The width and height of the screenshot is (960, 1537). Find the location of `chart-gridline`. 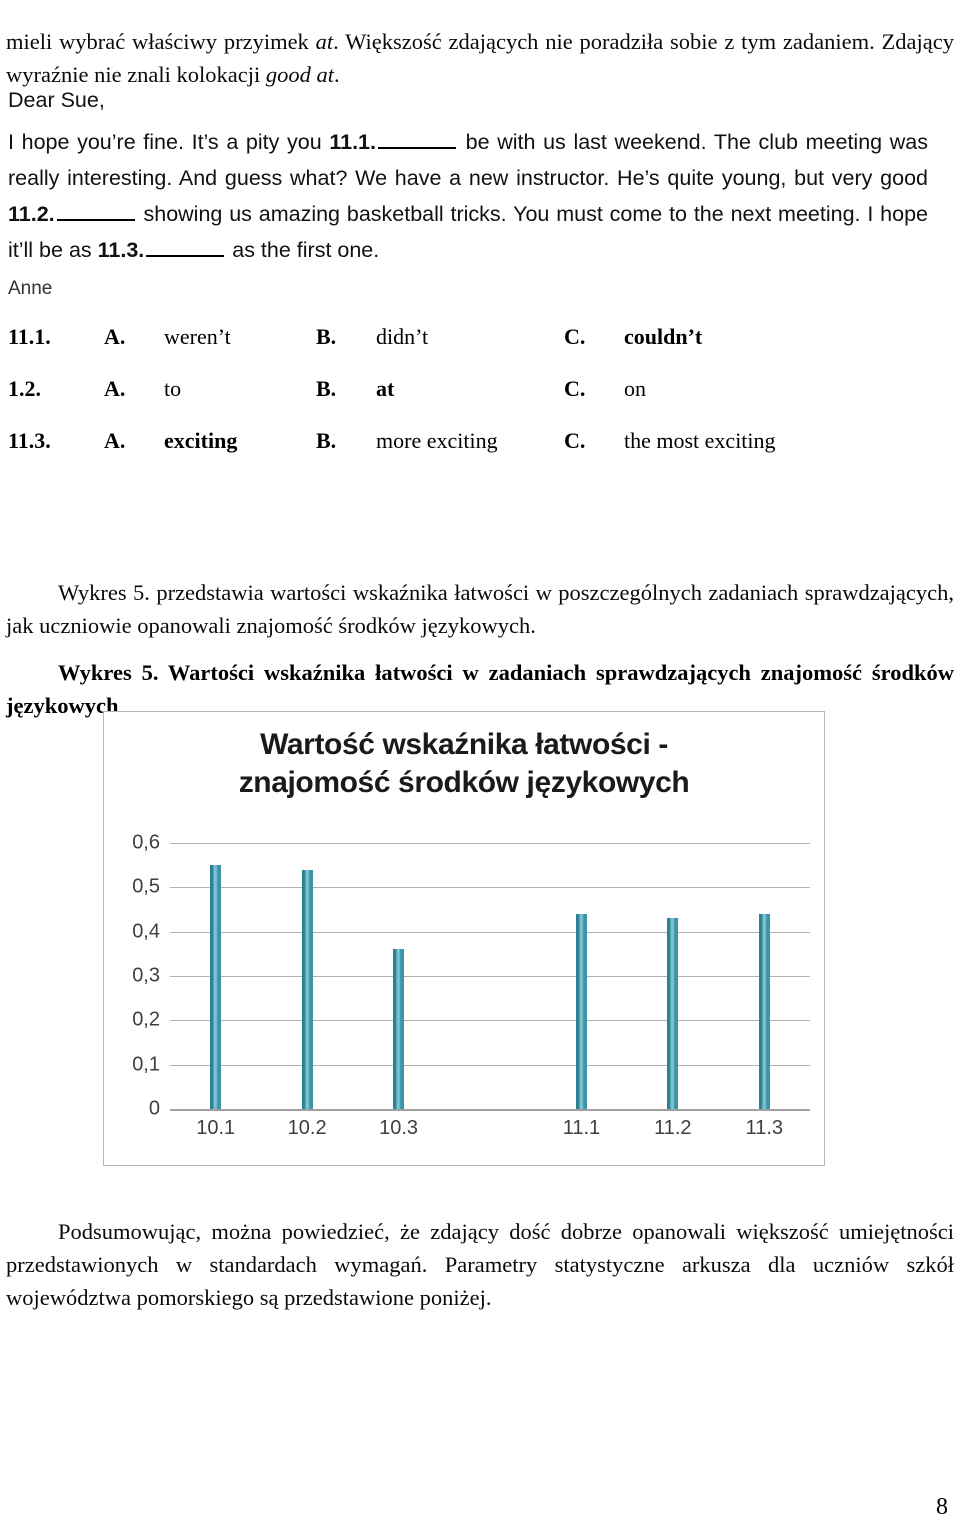

chart-gridline is located at coordinates (490, 1110).